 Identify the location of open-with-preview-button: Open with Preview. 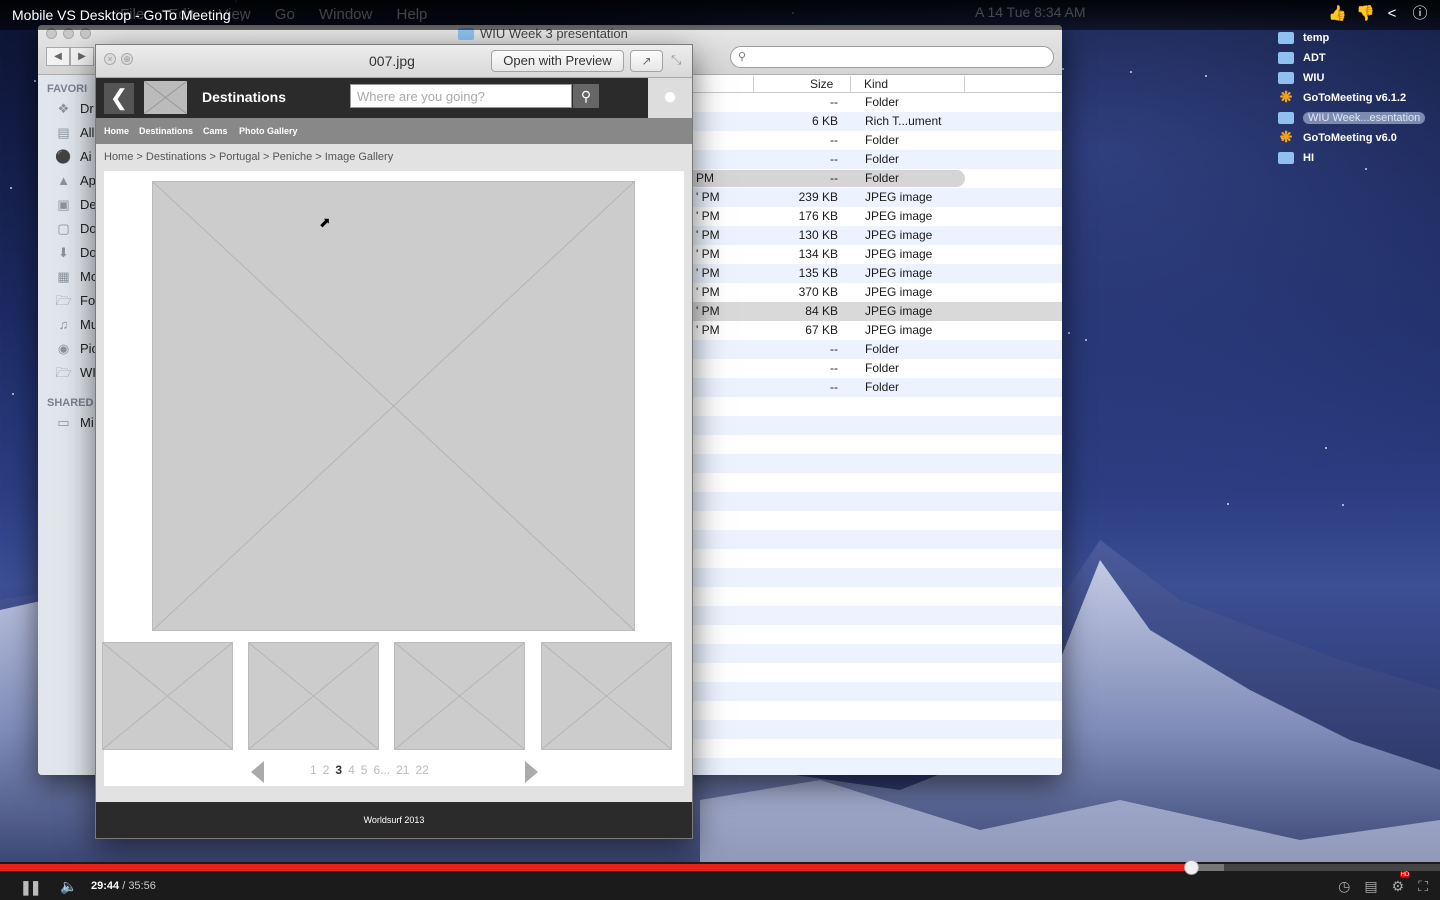
(557, 61).